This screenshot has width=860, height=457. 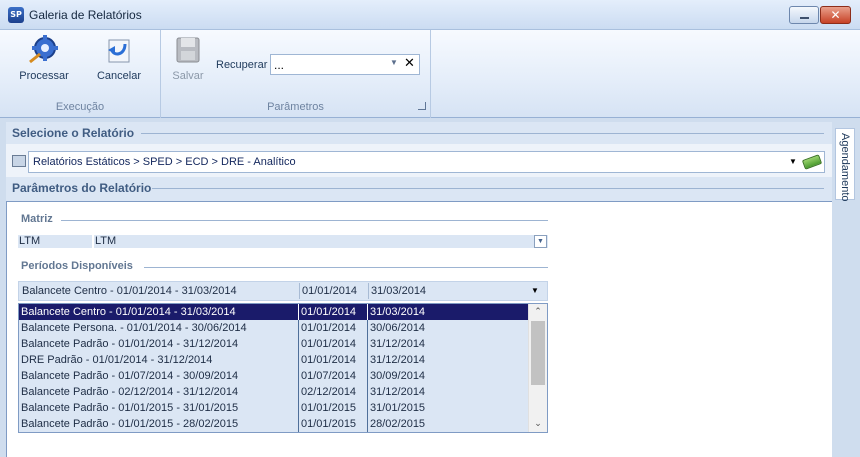 I want to click on matriz-value-field: LTM, so click(x=321, y=241).